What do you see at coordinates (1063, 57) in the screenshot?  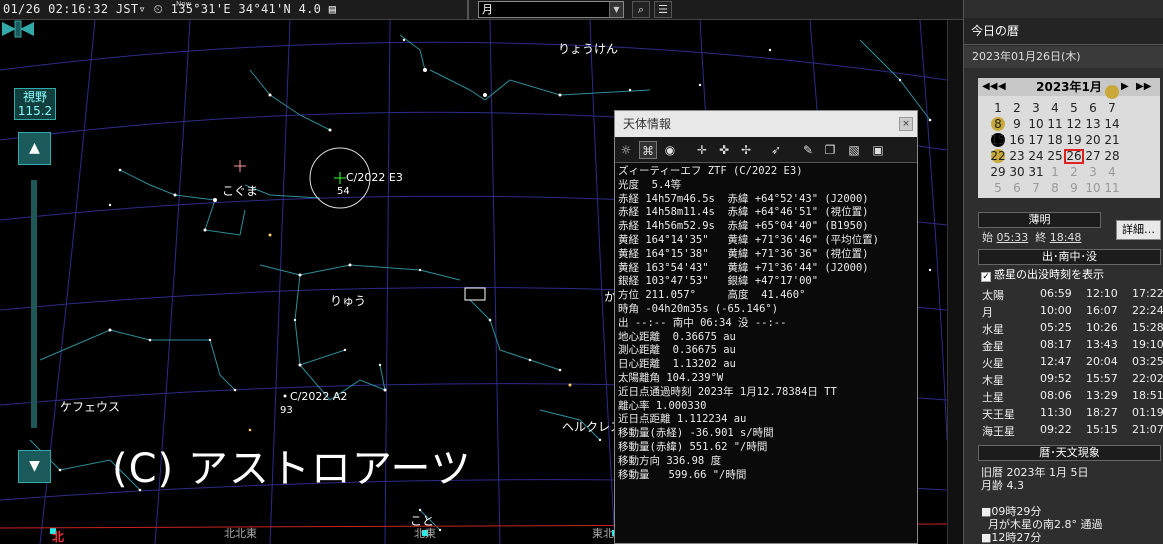 I see `current-date: 2023年01月26日(木)` at bounding box center [1063, 57].